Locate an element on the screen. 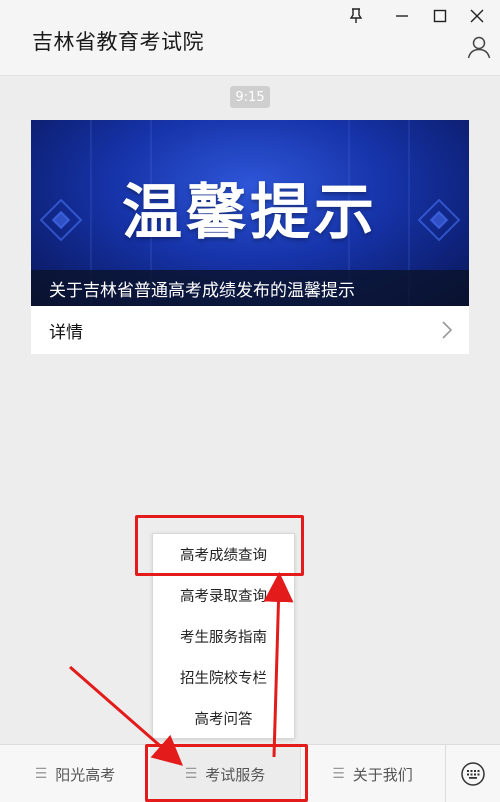 The width and height of the screenshot is (500, 802). menu-item-service-guide: 考生服务指南 is located at coordinates (223, 636).